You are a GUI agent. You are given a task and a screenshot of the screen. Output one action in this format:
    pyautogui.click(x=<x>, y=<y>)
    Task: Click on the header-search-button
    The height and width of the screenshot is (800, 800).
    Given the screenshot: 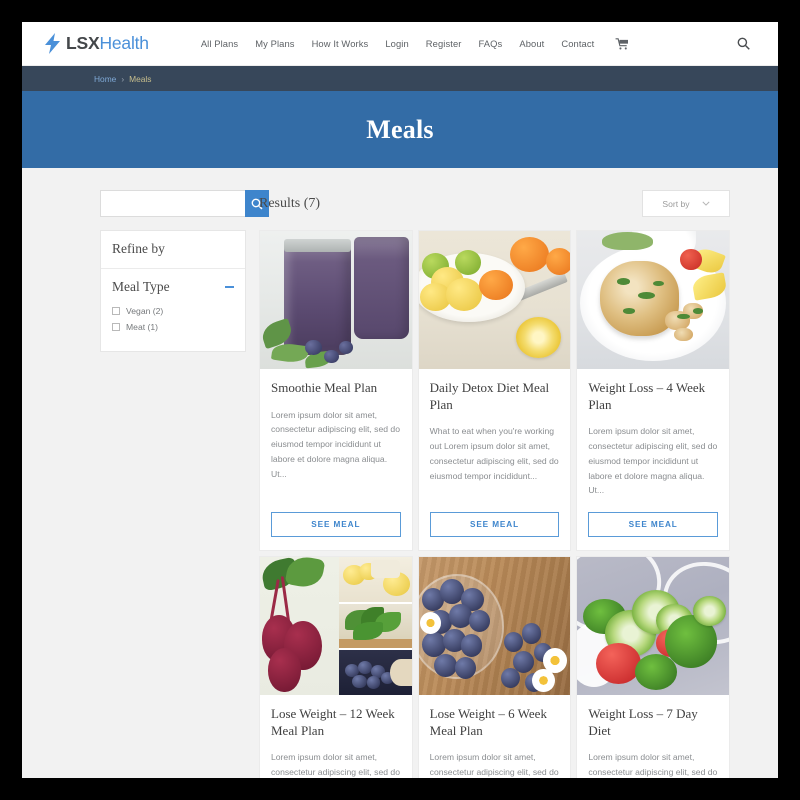 What is the action you would take?
    pyautogui.click(x=747, y=43)
    